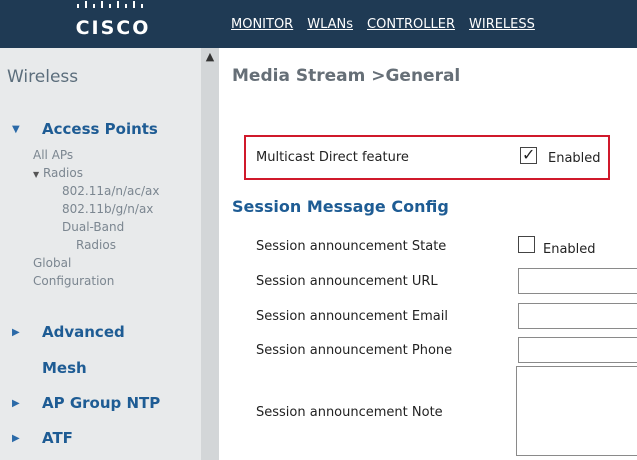 This screenshot has width=637, height=460. Describe the element at coordinates (347, 281) in the screenshot. I see `session-url-label: Session announcement URL` at that location.